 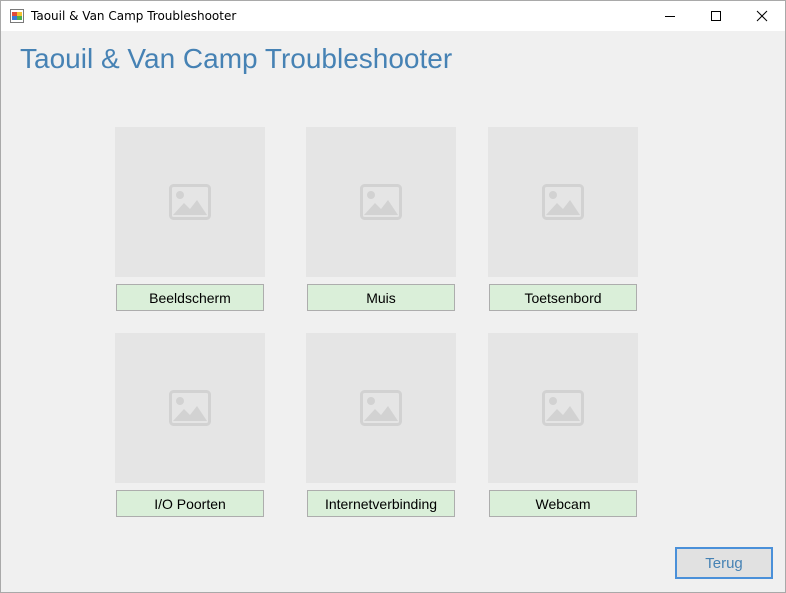 What do you see at coordinates (17, 16) in the screenshot?
I see `app-icon` at bounding box center [17, 16].